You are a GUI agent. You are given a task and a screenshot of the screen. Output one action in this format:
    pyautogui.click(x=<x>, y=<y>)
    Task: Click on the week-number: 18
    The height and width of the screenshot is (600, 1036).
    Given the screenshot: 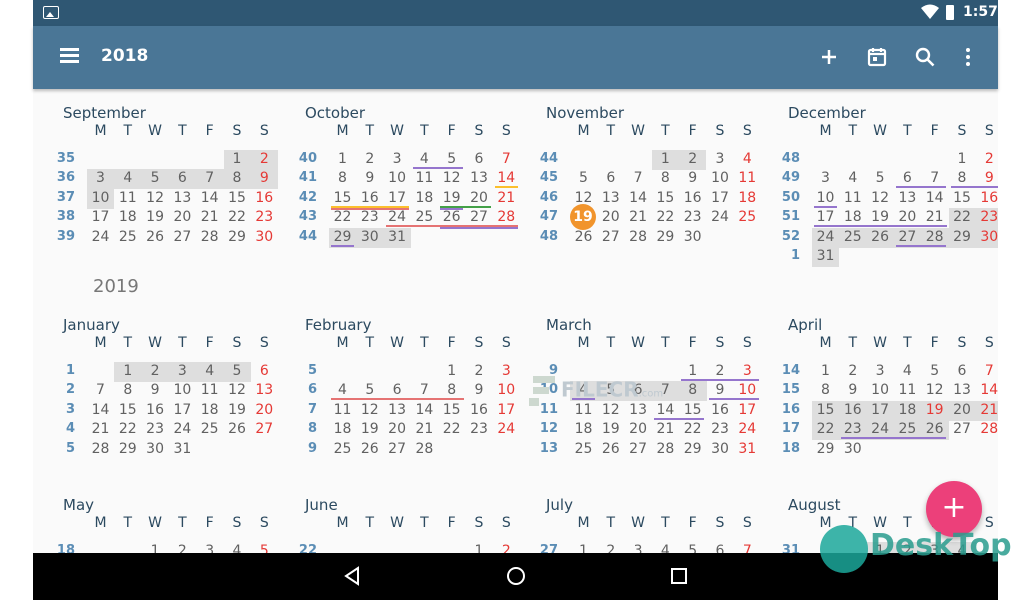 What is the action you would take?
    pyautogui.click(x=62, y=548)
    